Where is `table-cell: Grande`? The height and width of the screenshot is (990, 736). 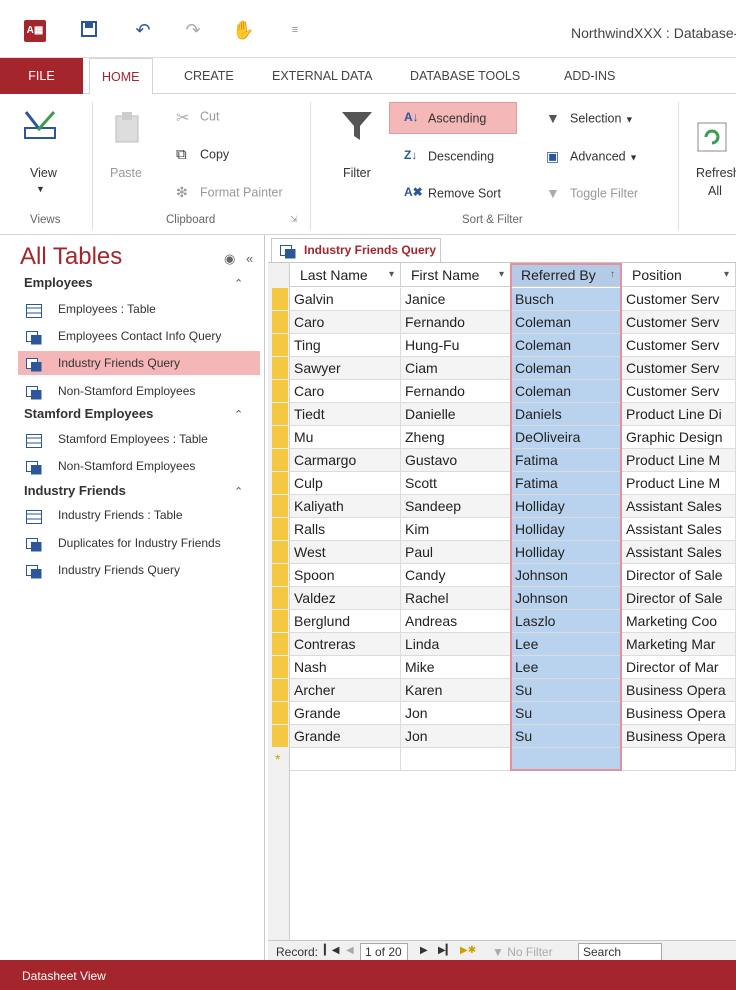
table-cell: Grande is located at coordinates (345, 736).